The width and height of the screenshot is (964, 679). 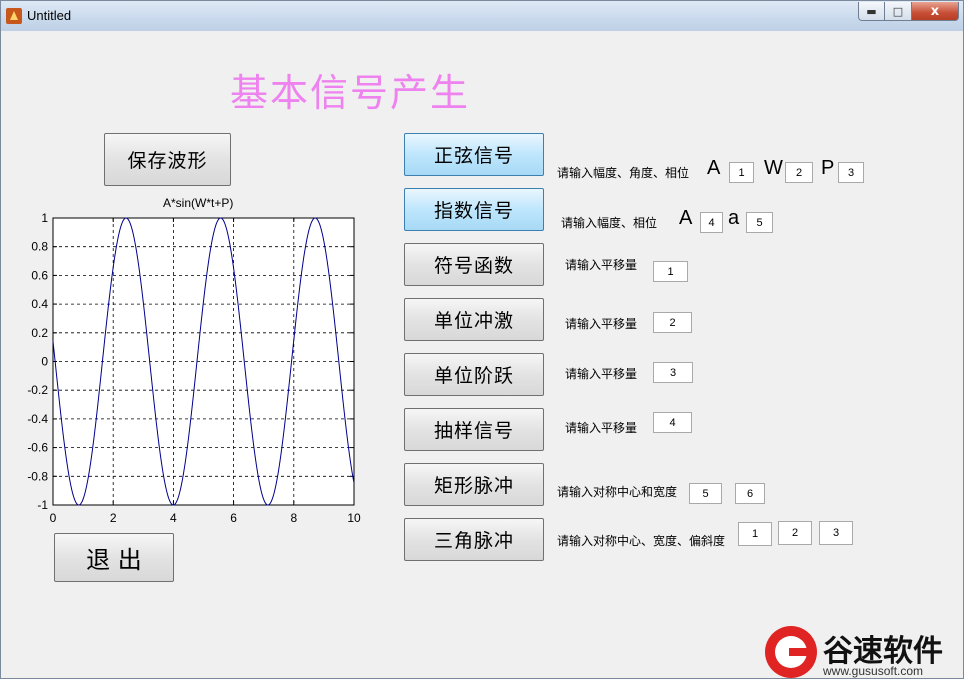 What do you see at coordinates (711, 222) in the screenshot?
I see `exp-amplitude-input: 4` at bounding box center [711, 222].